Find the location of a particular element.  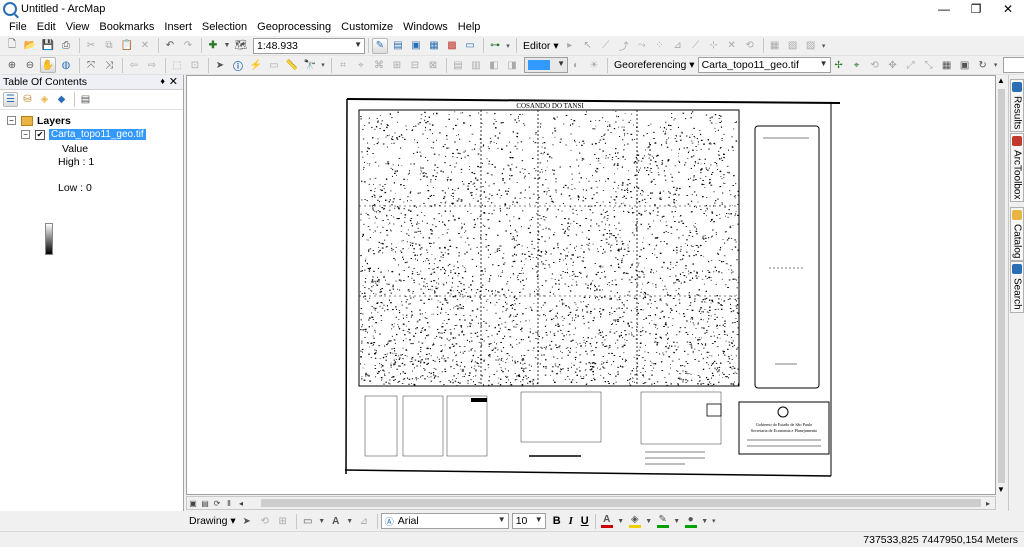

marker-color-dropdown-icon: ▼ is located at coordinates (705, 521).